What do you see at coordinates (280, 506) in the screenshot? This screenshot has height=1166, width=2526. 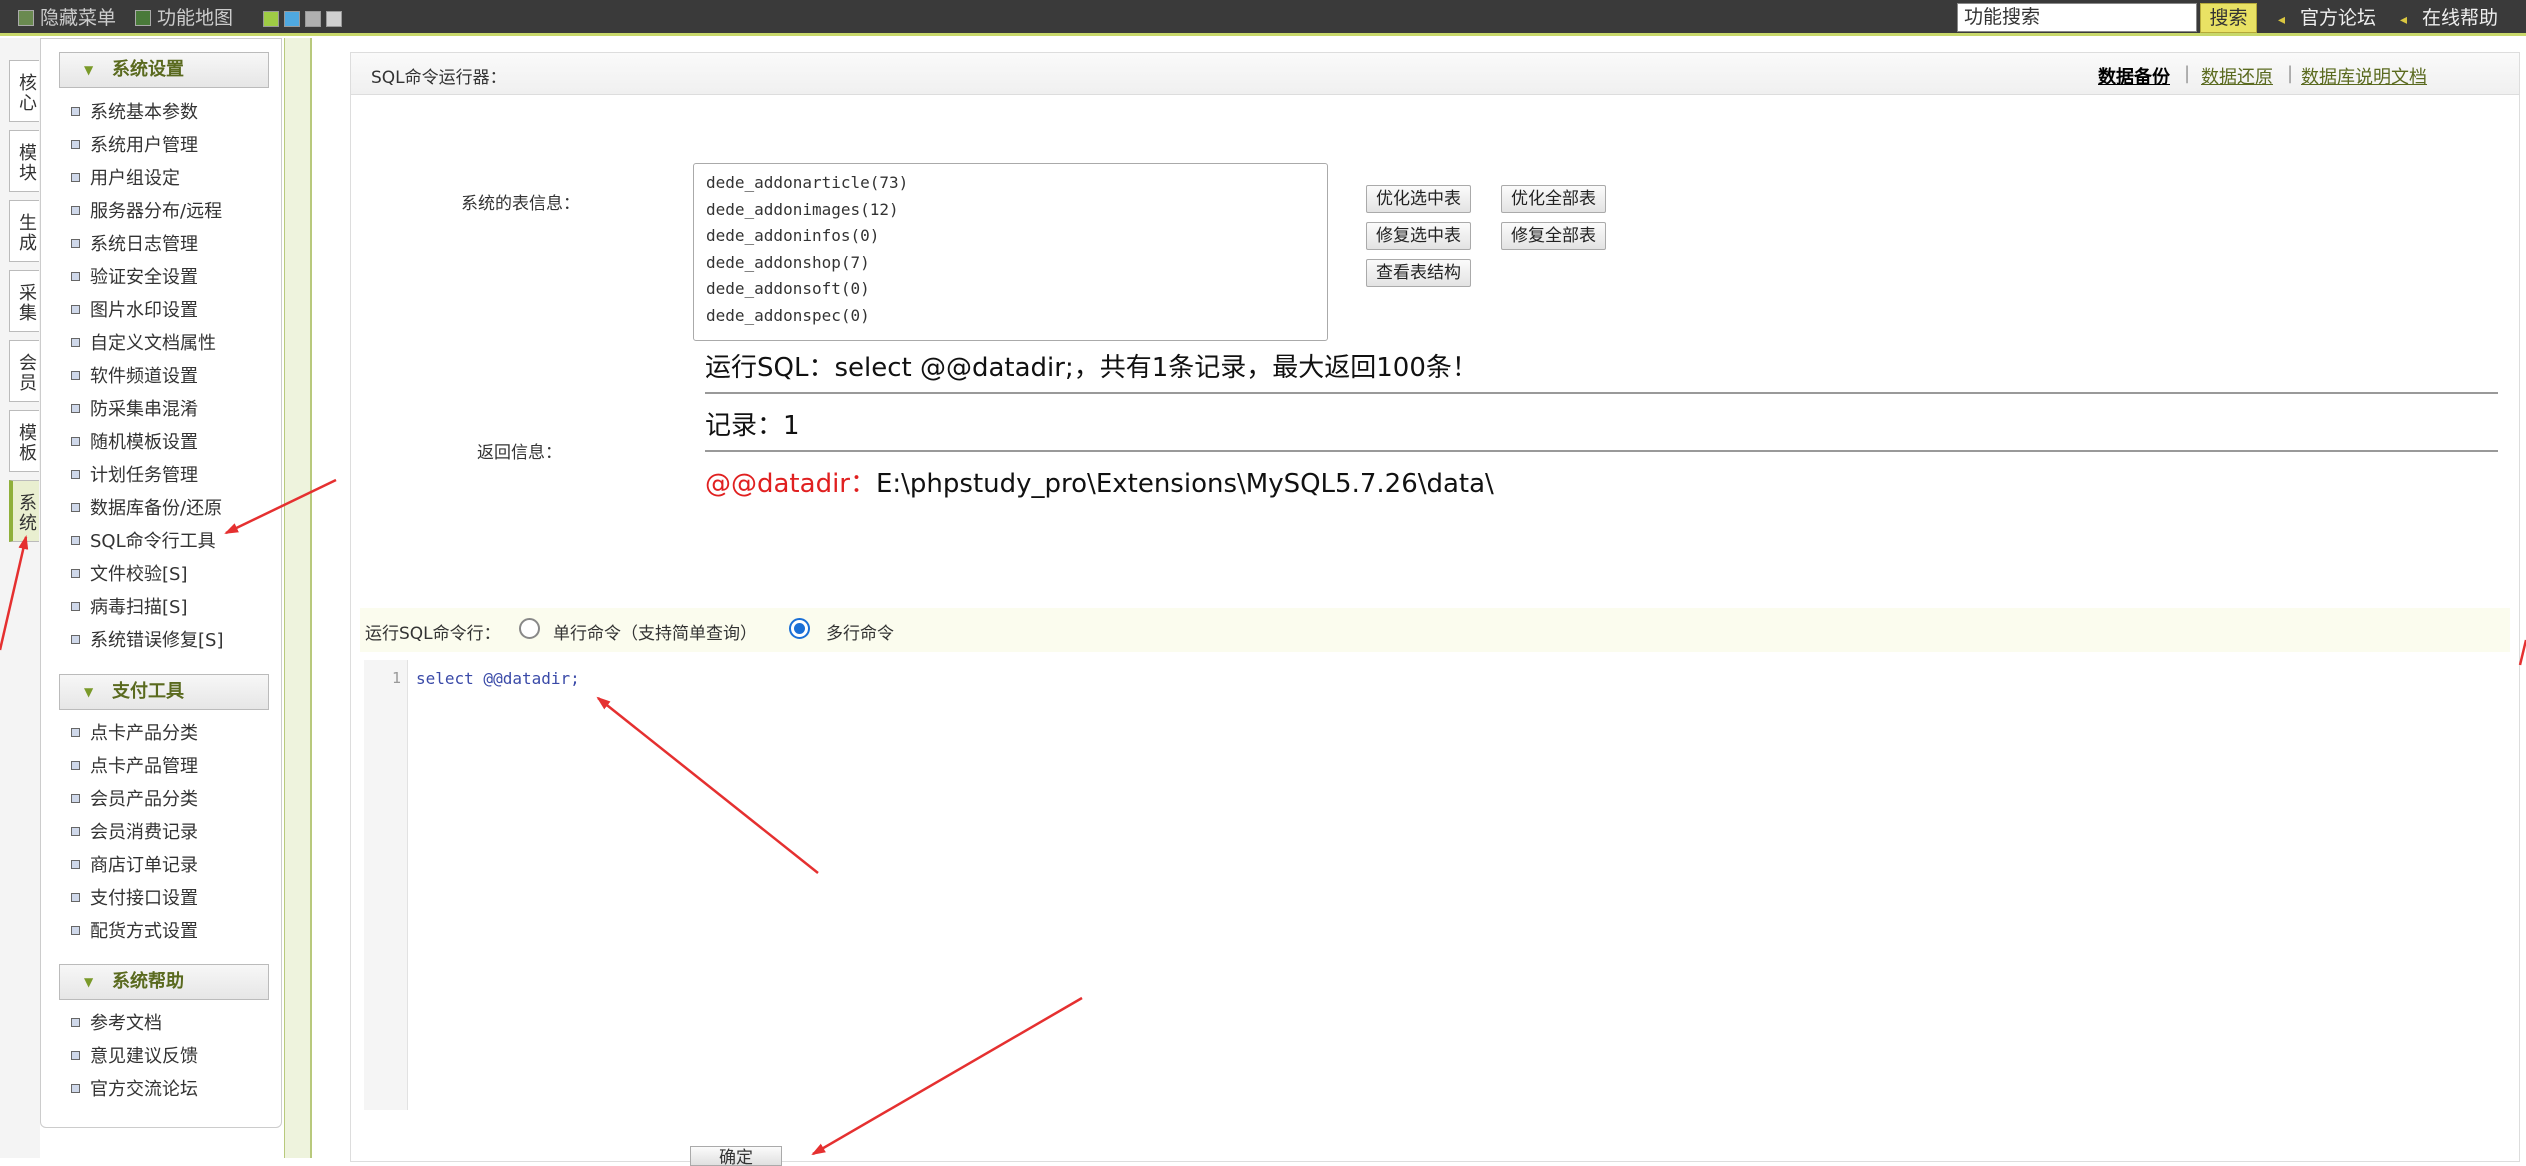 I see `arrow-to-sql-tool` at bounding box center [280, 506].